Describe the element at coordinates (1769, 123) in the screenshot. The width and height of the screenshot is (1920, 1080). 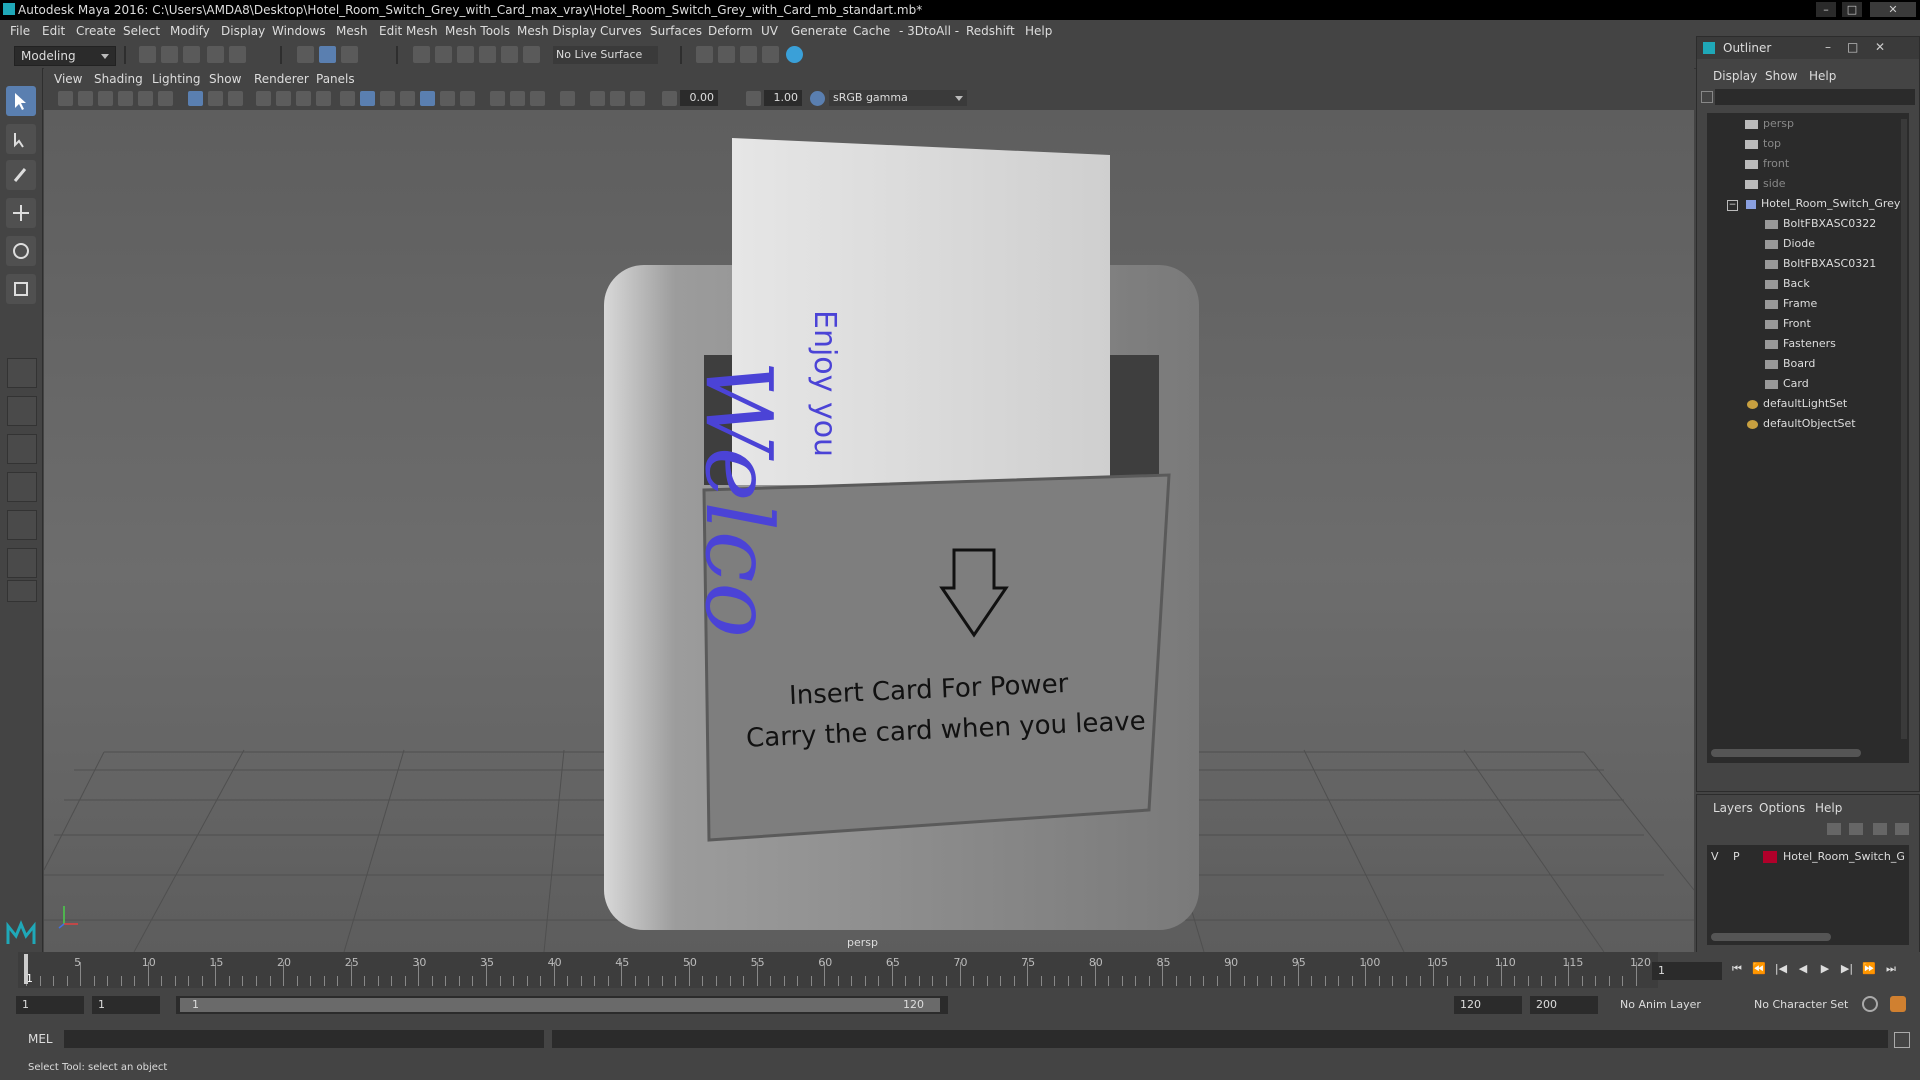
I see `outliner-item-persp: persp` at that location.